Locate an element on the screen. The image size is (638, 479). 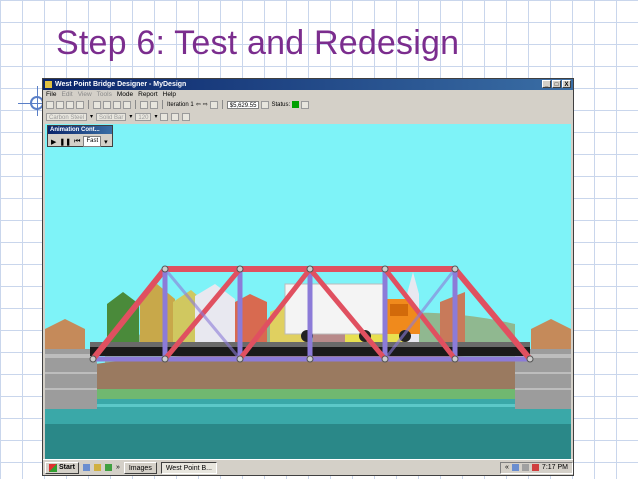
truck is located at coordinates (352, 312).